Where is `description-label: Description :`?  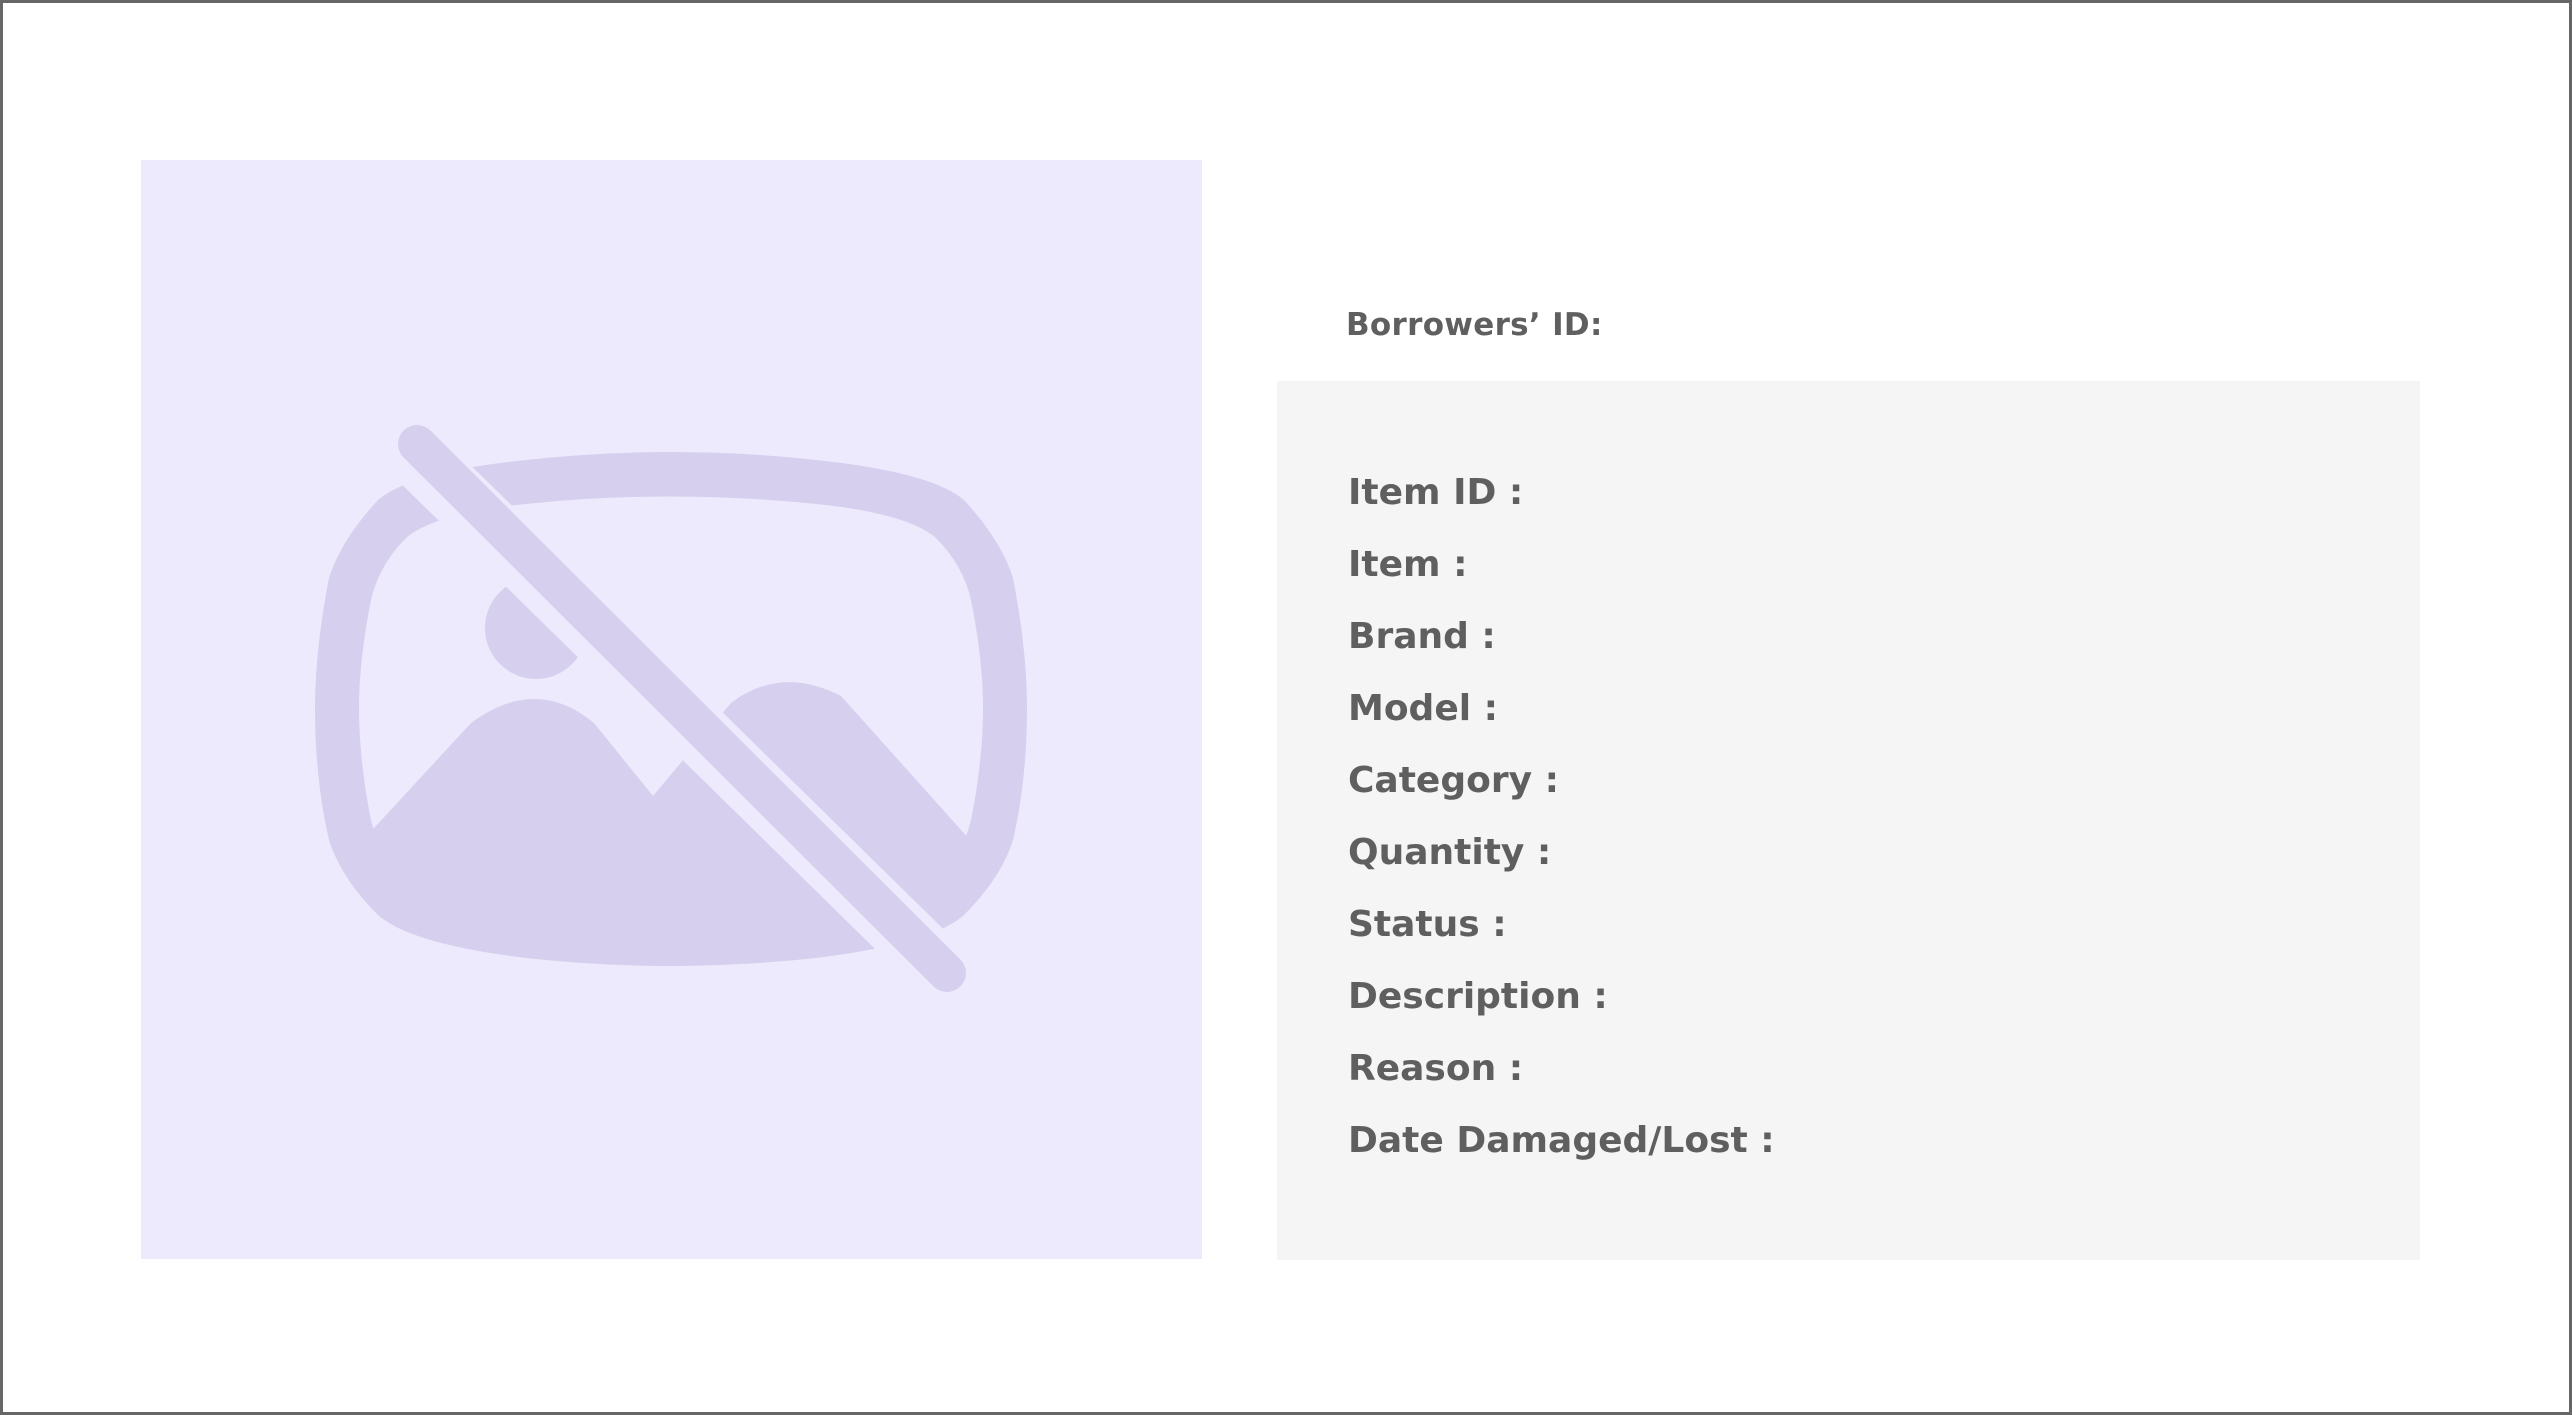 description-label: Description : is located at coordinates (1478, 996).